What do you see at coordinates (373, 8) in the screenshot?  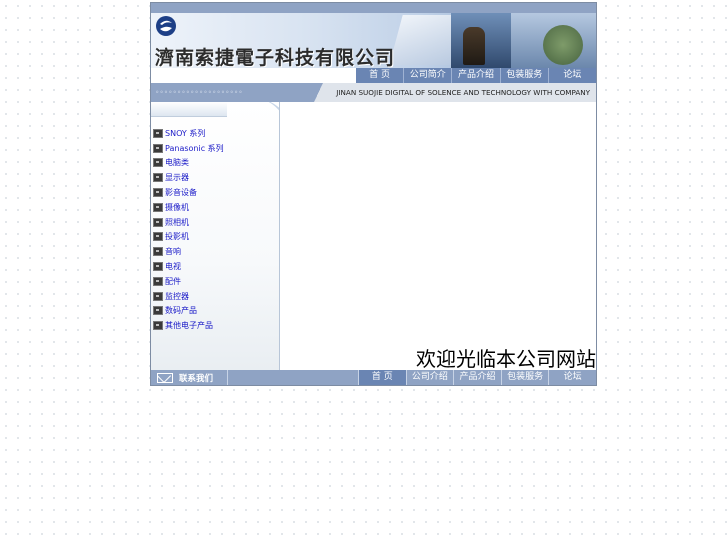 I see `top-bar` at bounding box center [373, 8].